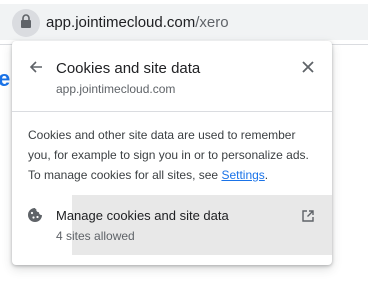 The width and height of the screenshot is (368, 294). I want to click on url-text: app.jointimecloud.com/xero, so click(137, 23).